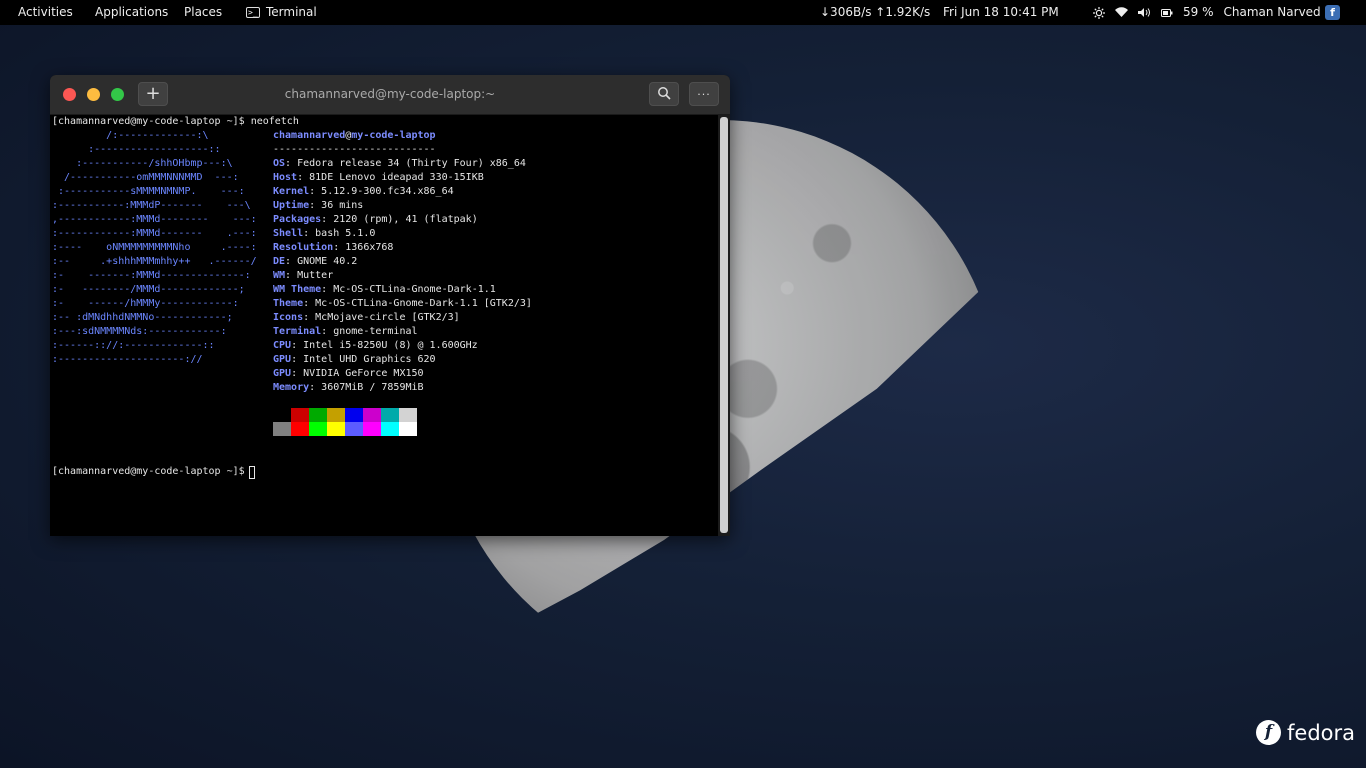 The image size is (1366, 768). What do you see at coordinates (288, 303) in the screenshot?
I see `info-key: Theme` at bounding box center [288, 303].